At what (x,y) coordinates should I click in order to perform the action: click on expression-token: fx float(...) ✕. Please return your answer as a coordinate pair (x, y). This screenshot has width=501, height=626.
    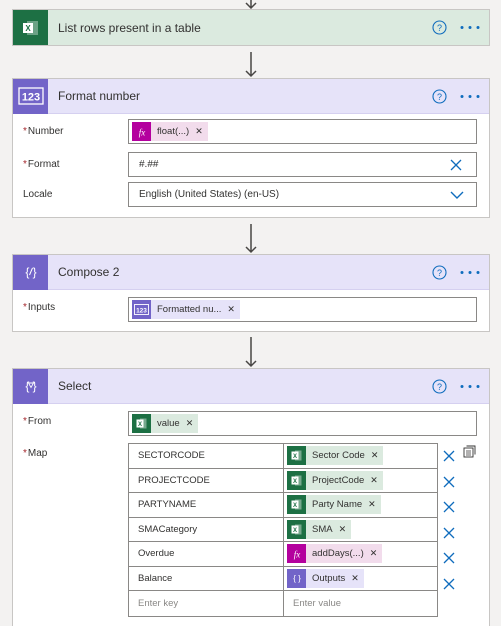
    Looking at the image, I should click on (170, 131).